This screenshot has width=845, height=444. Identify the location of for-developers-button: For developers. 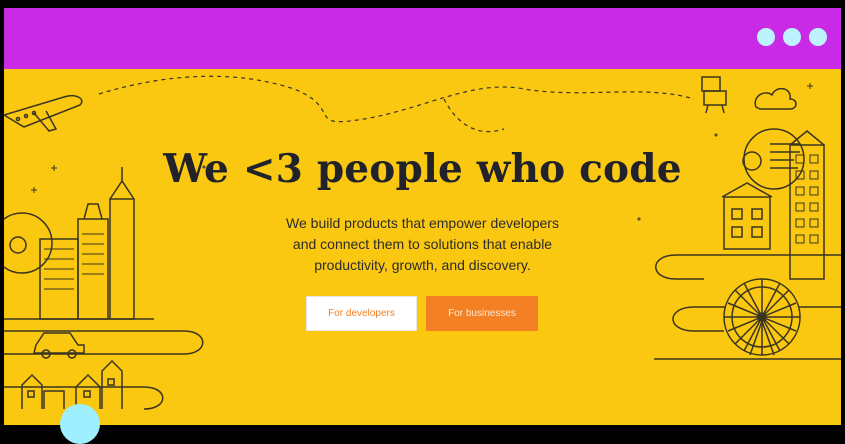
(361, 313).